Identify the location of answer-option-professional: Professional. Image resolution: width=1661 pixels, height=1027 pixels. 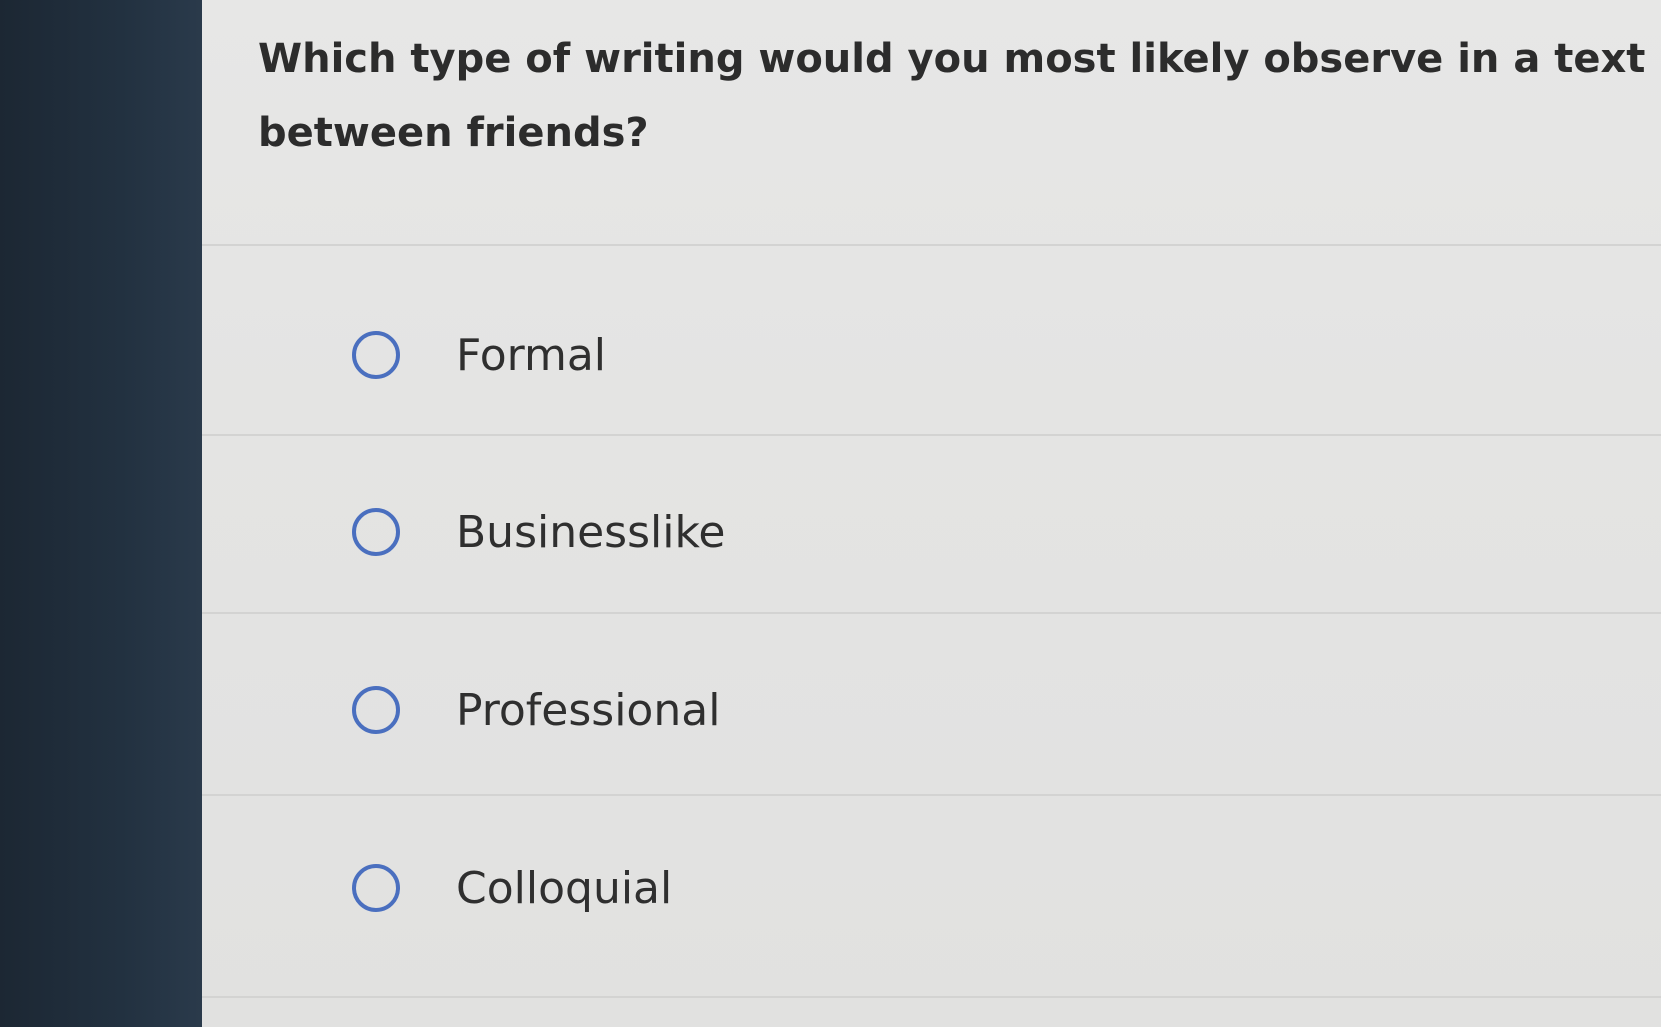
(536, 710).